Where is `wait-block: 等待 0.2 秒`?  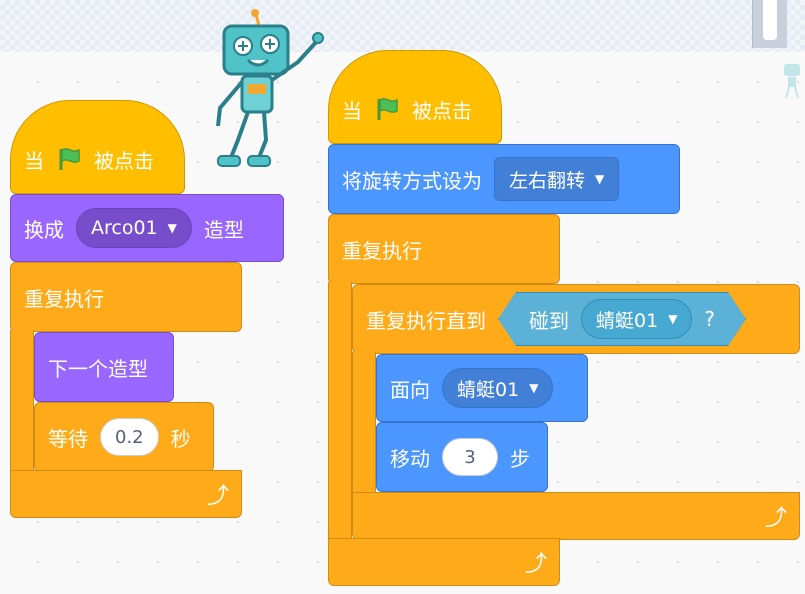 wait-block: 等待 0.2 秒 is located at coordinates (124, 437).